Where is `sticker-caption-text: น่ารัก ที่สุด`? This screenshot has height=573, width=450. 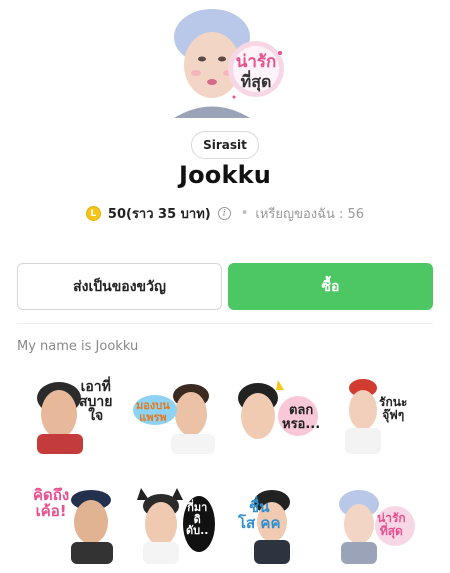
sticker-caption-text: น่ารัก ที่สุด is located at coordinates (391, 524).